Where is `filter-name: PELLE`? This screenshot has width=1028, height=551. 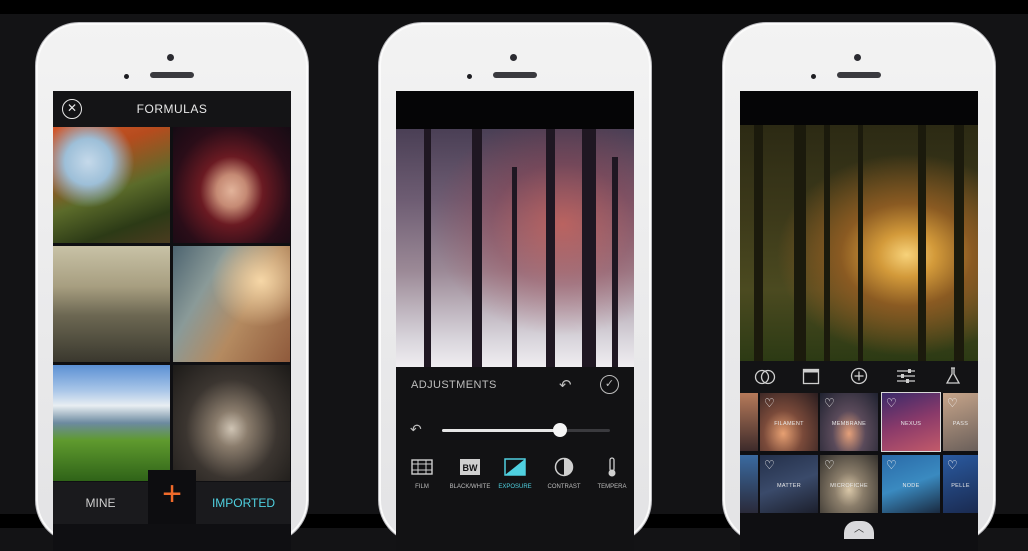 filter-name: PELLE is located at coordinates (960, 486).